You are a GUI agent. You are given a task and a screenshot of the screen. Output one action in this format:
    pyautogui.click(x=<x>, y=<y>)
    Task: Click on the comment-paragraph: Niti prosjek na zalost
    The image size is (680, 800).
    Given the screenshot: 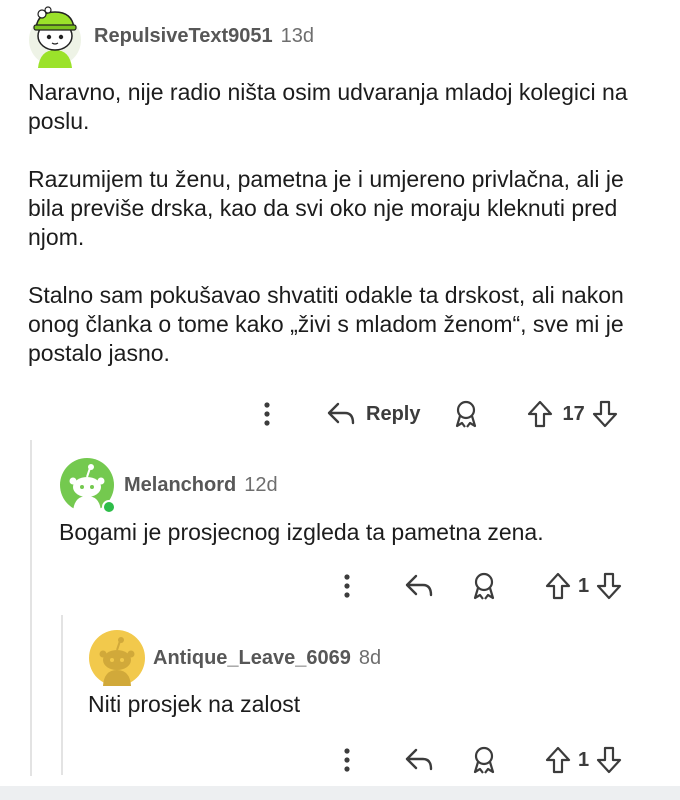 What is the action you would take?
    pyautogui.click(x=194, y=704)
    